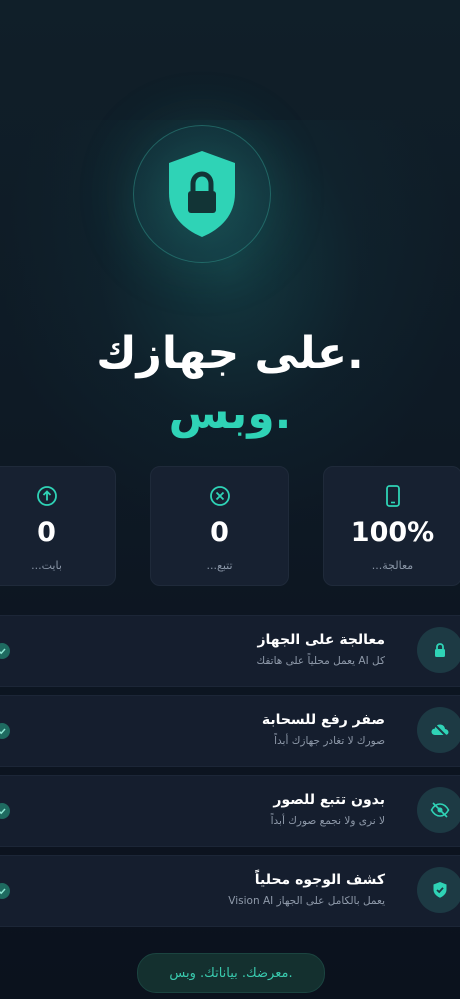  Describe the element at coordinates (392, 496) in the screenshot. I see `phone-icon` at that location.